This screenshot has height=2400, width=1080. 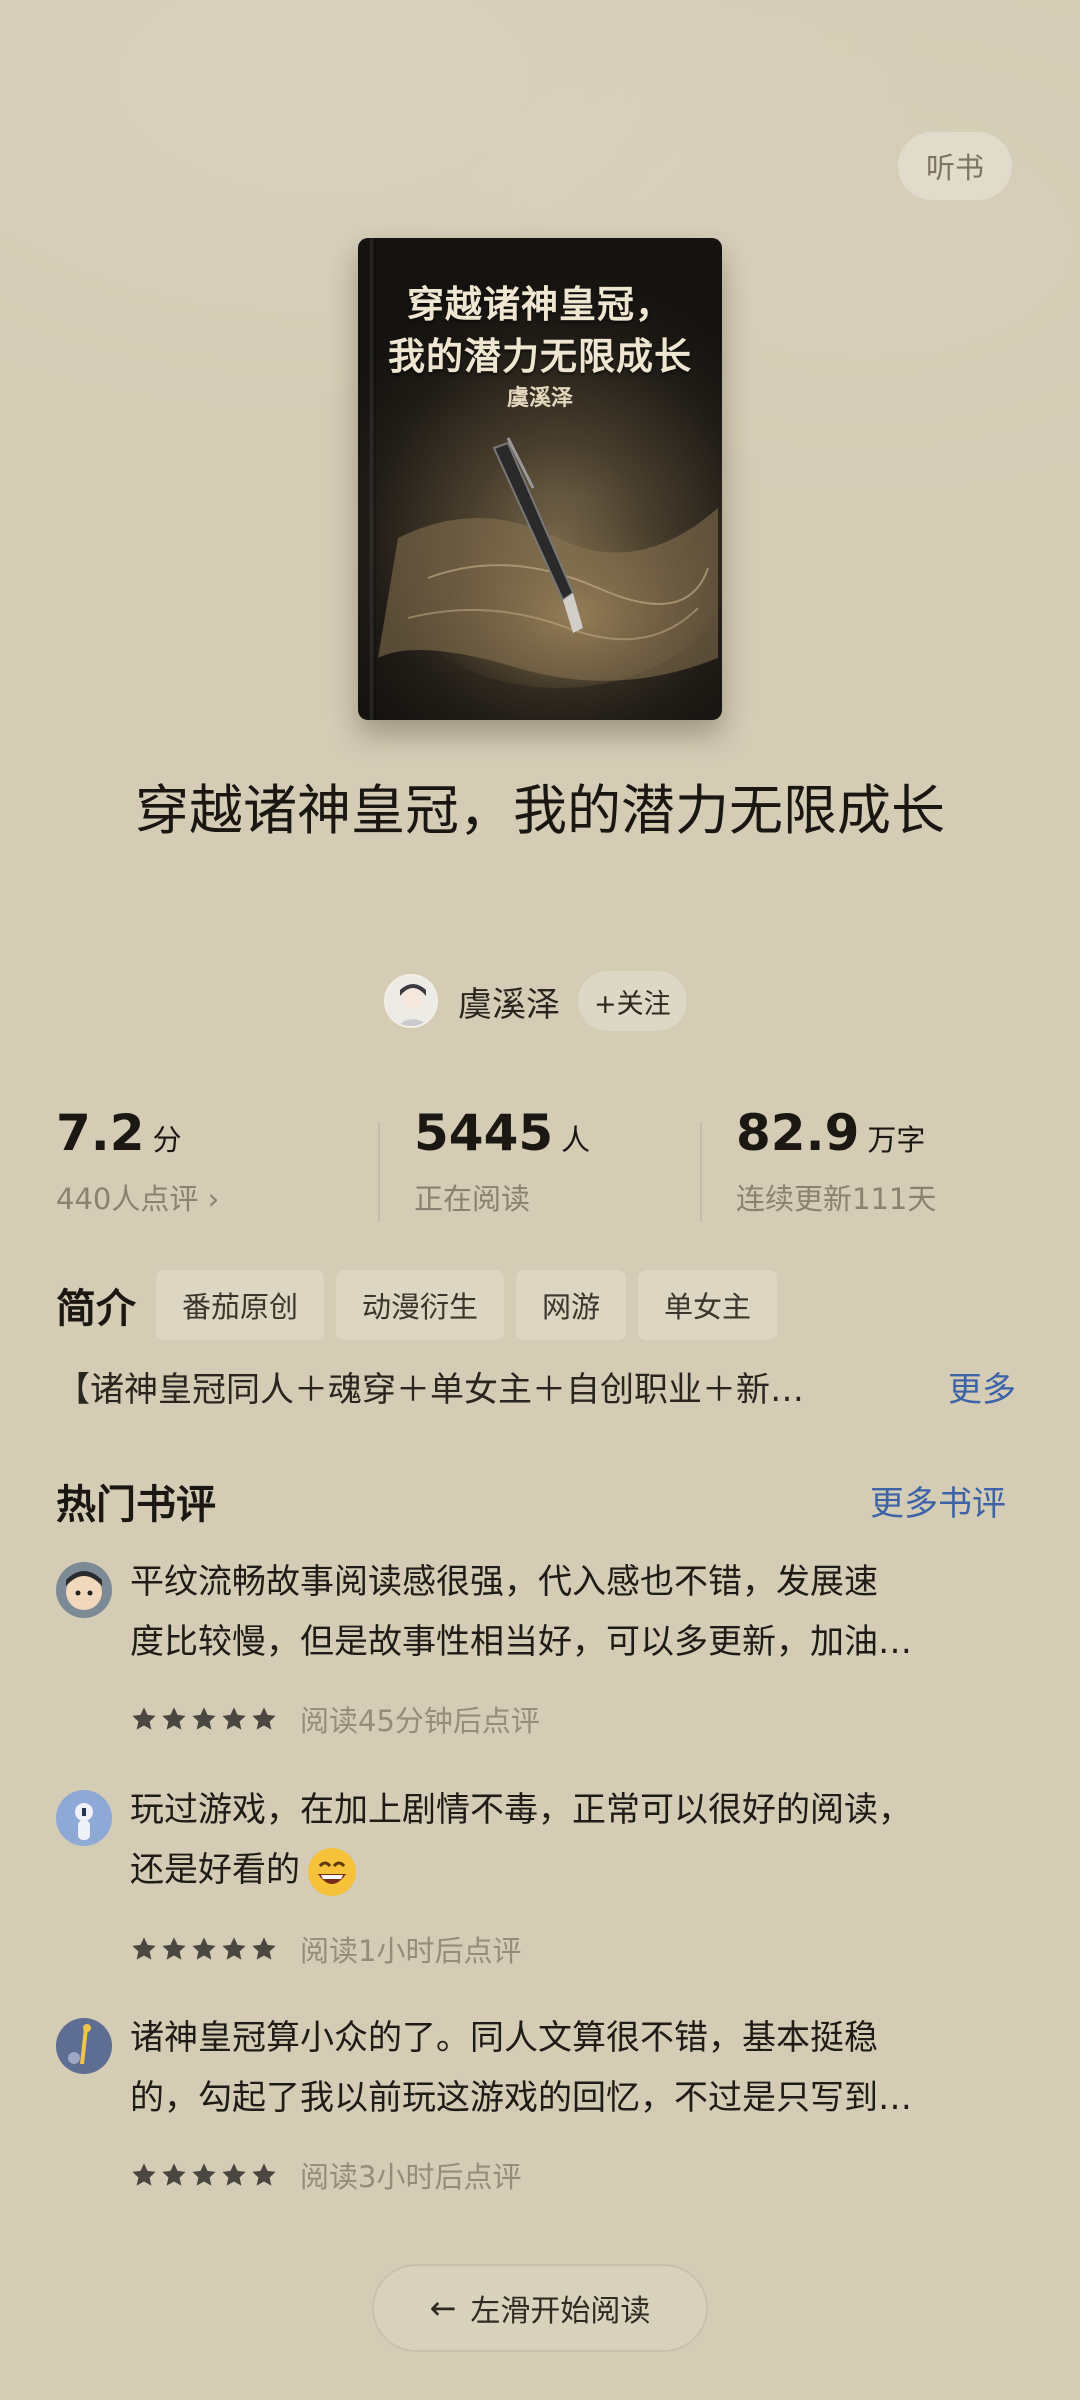 What do you see at coordinates (509, 1001) in the screenshot?
I see `author-name: 虞溪泽` at bounding box center [509, 1001].